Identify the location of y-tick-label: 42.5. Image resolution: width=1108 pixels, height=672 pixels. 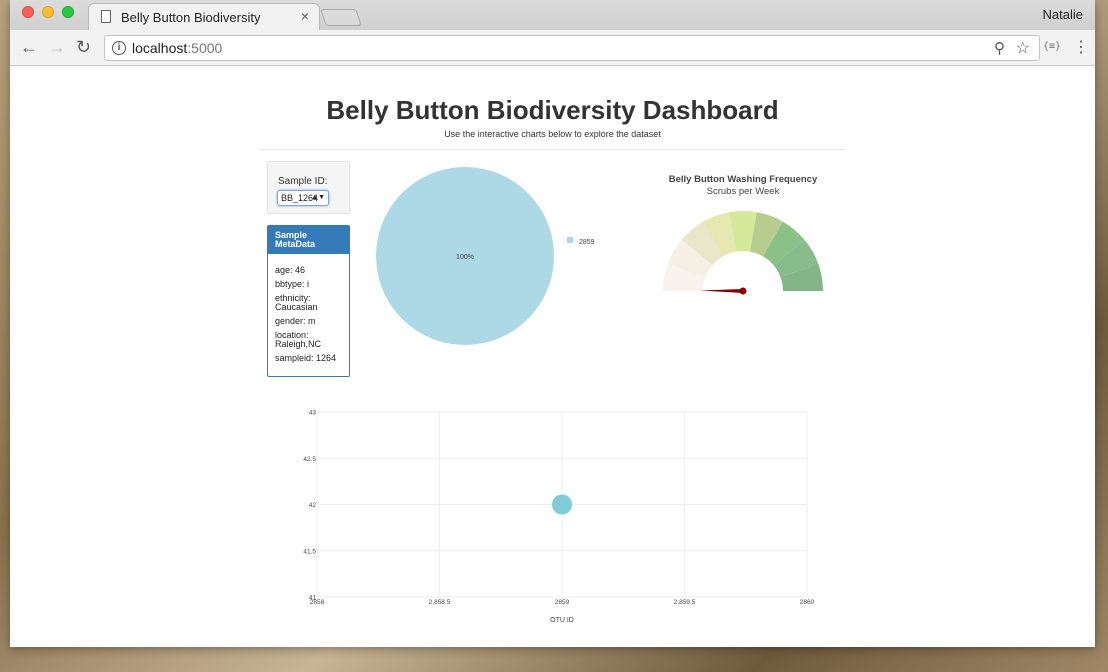
(309, 459).